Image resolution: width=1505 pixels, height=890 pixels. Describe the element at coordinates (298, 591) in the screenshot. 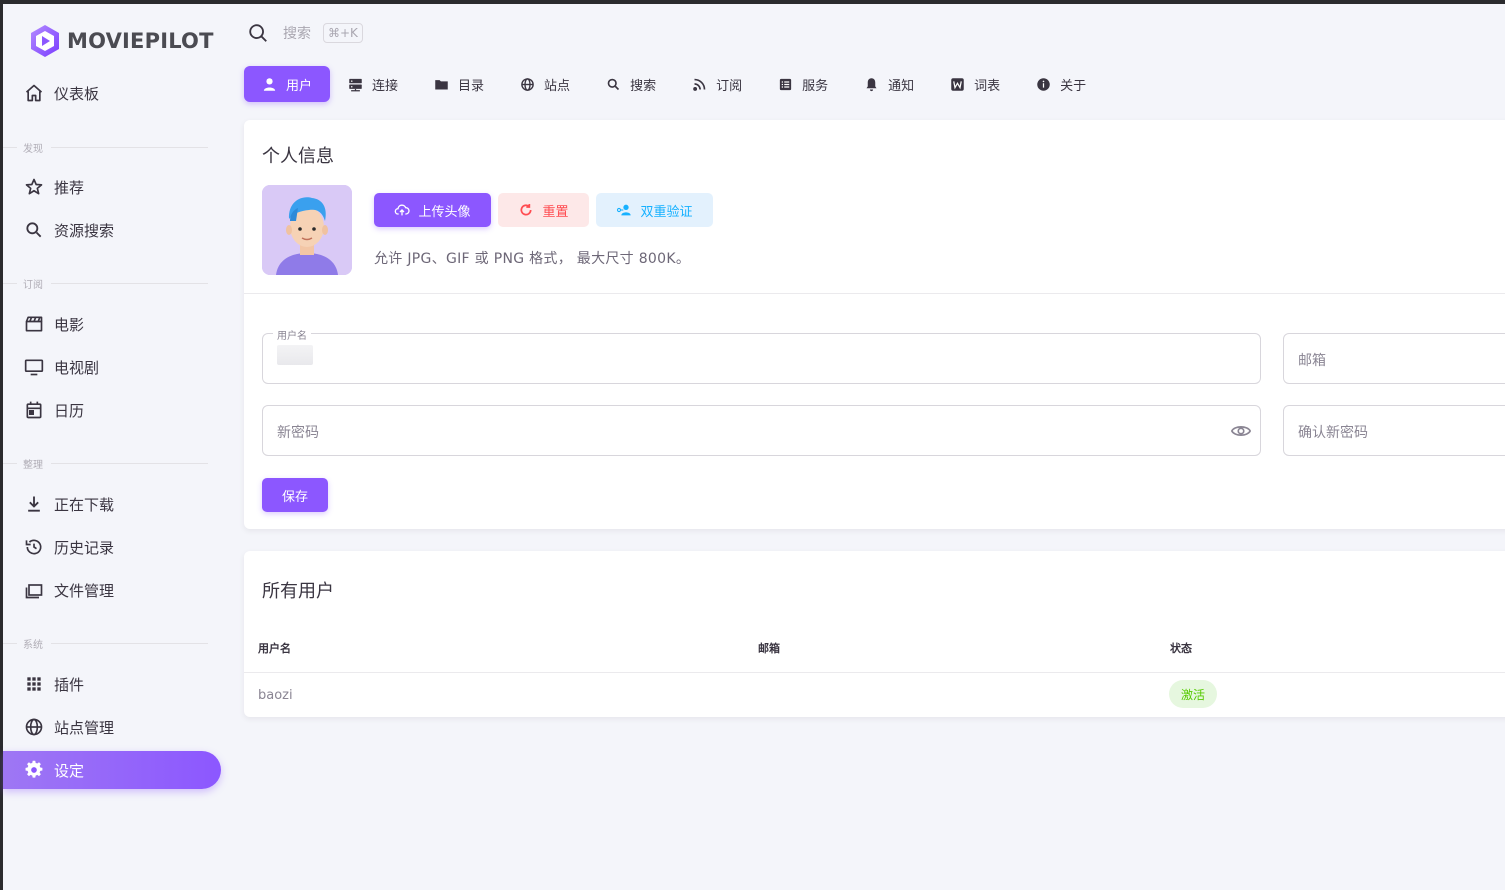

I see `users-title: 所有用户` at that location.